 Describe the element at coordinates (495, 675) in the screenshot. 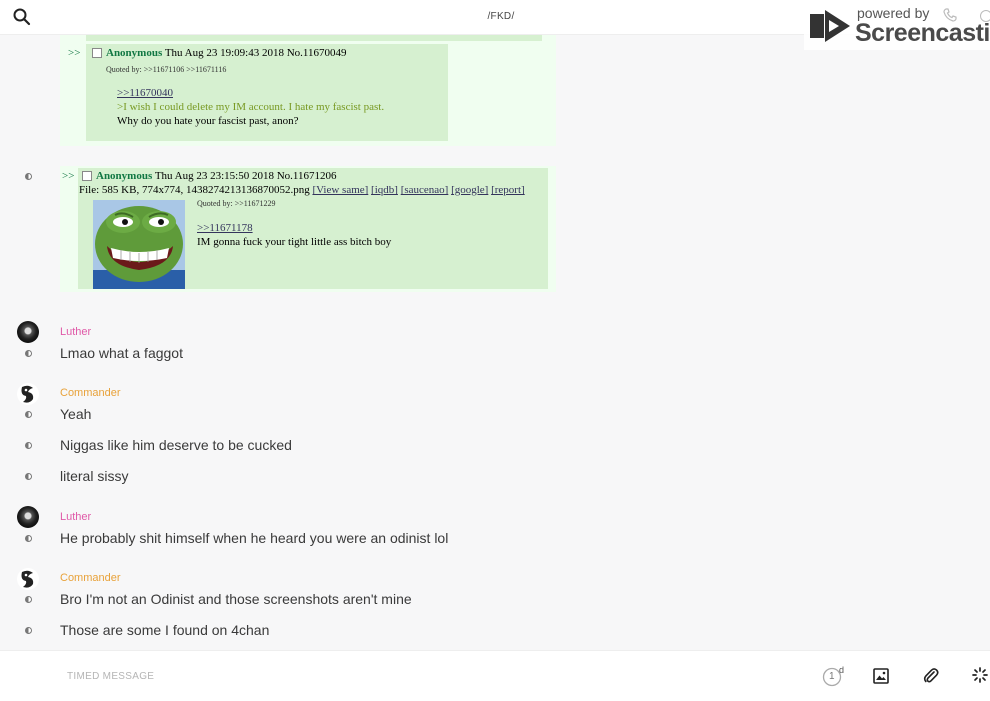

I see `message-composer: TIMED MESSAGE 1 d` at that location.